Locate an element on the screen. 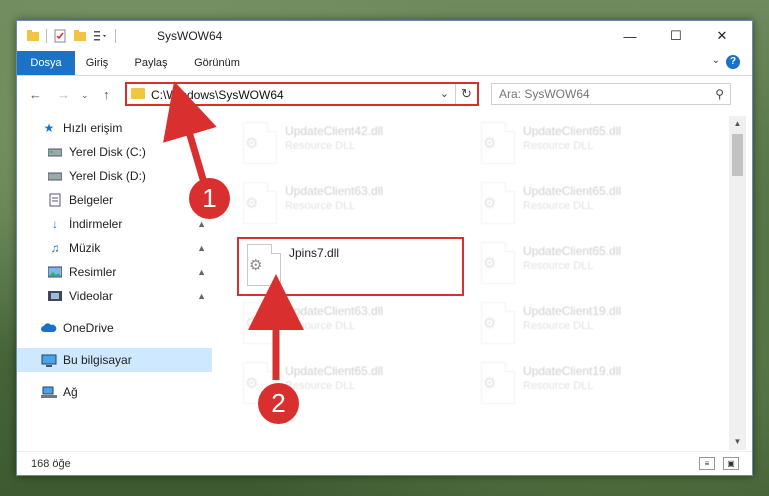 This screenshot has width=769, height=496. scroll-up-icon: ▲ is located at coordinates (737, 124).